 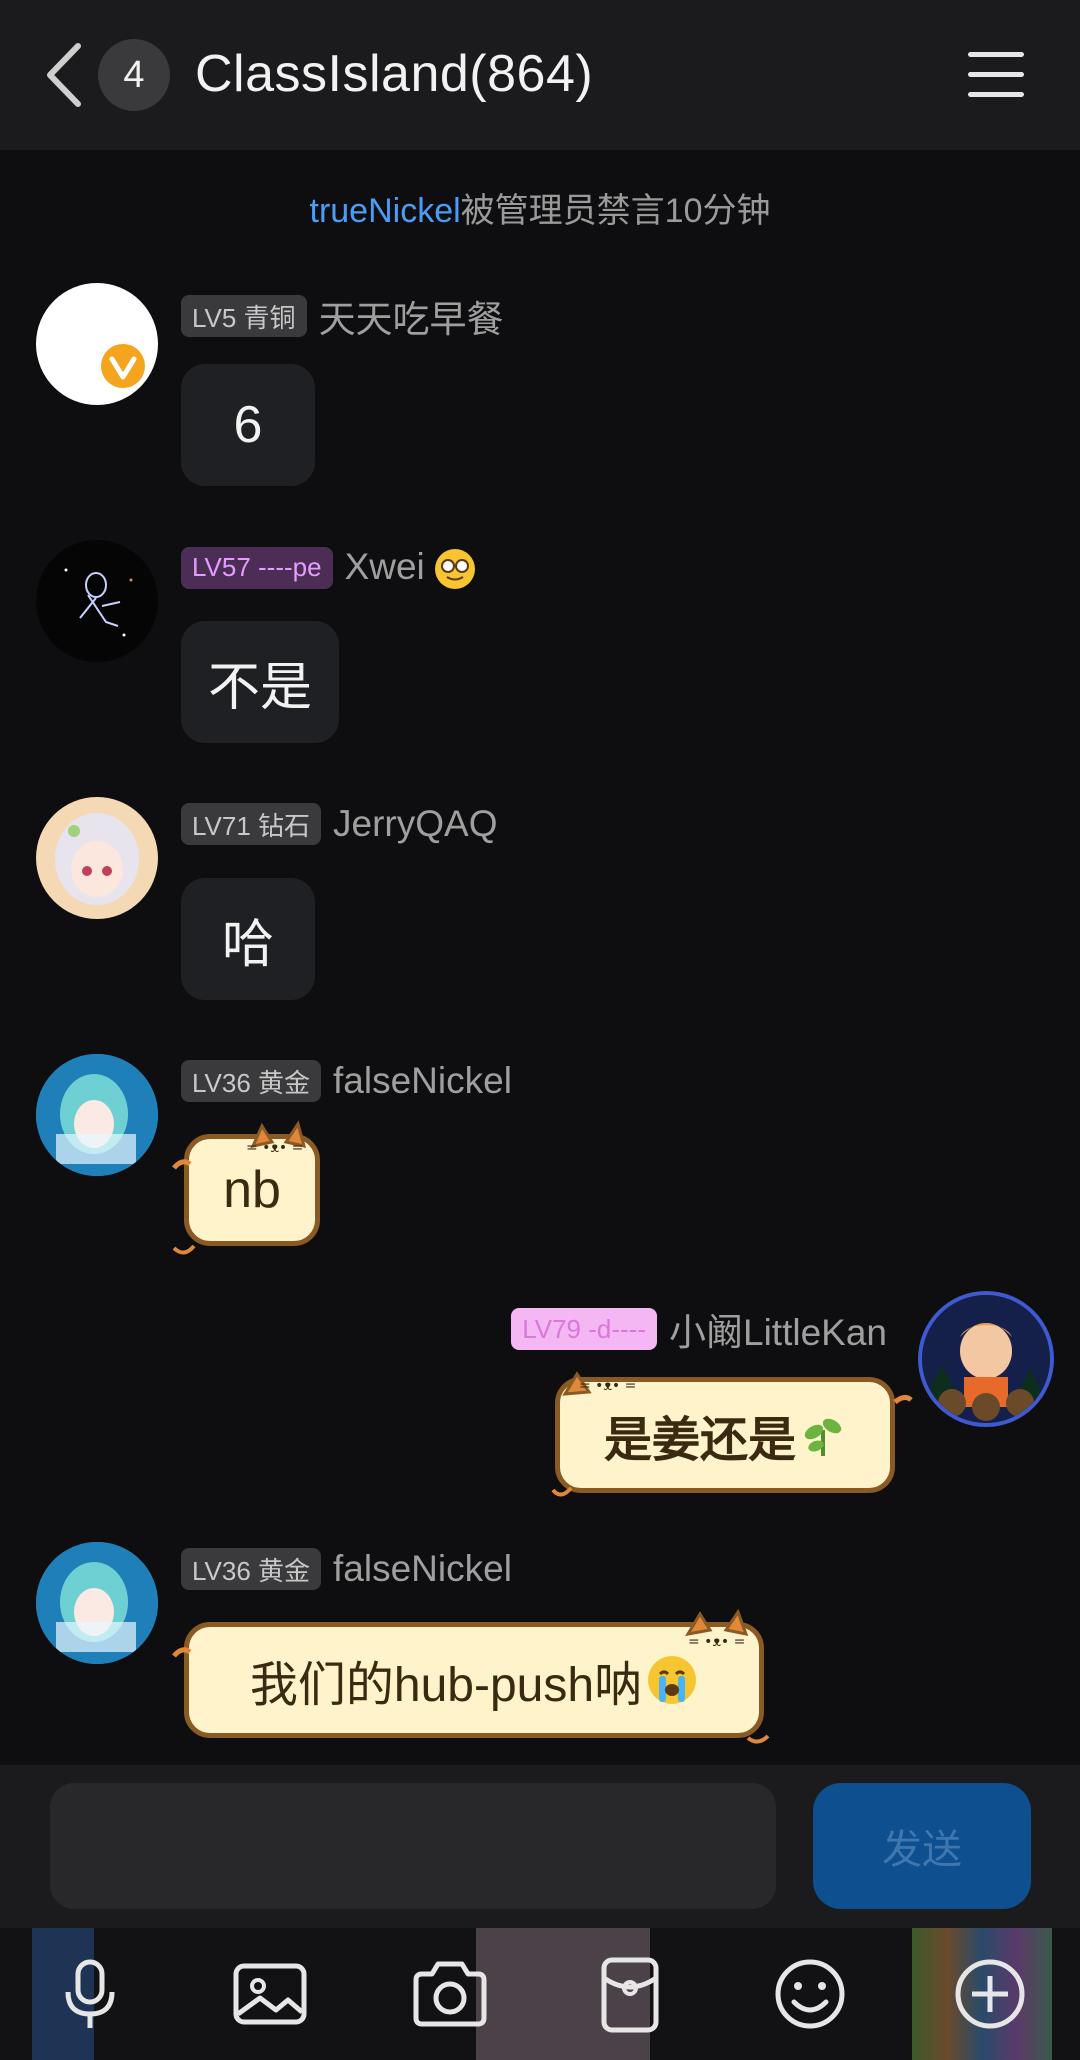 What do you see at coordinates (385, 211) in the screenshot?
I see `notice-user-link: trueNickel` at bounding box center [385, 211].